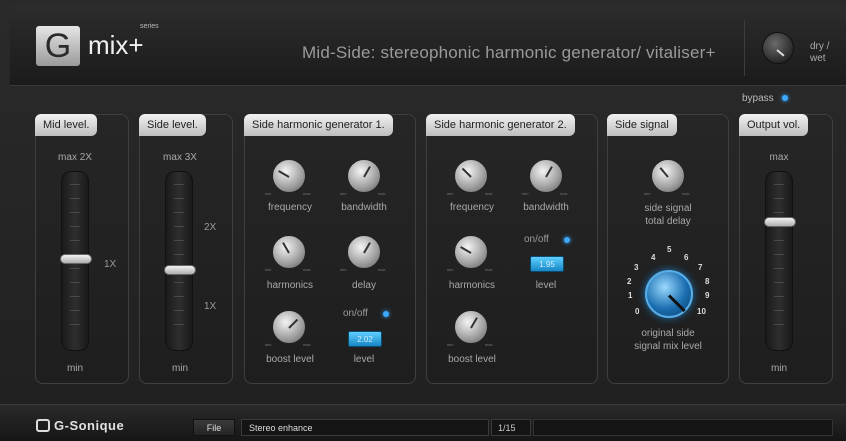 This screenshot has width=846, height=441. I want to click on gen1-harmonics-knob, so click(289, 252).